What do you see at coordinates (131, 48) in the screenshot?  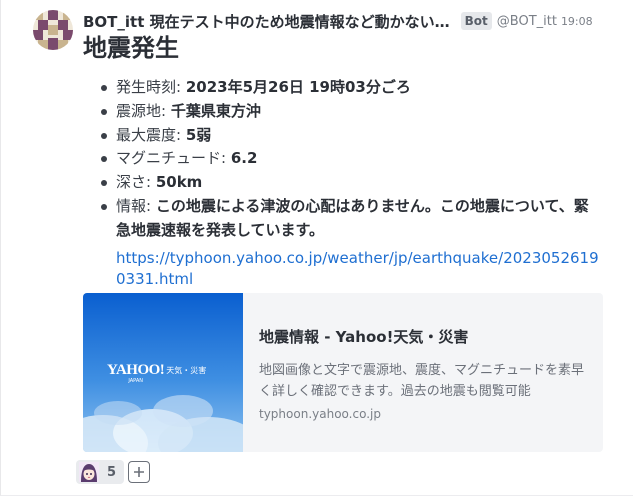 I see `message-title: 地震発生` at bounding box center [131, 48].